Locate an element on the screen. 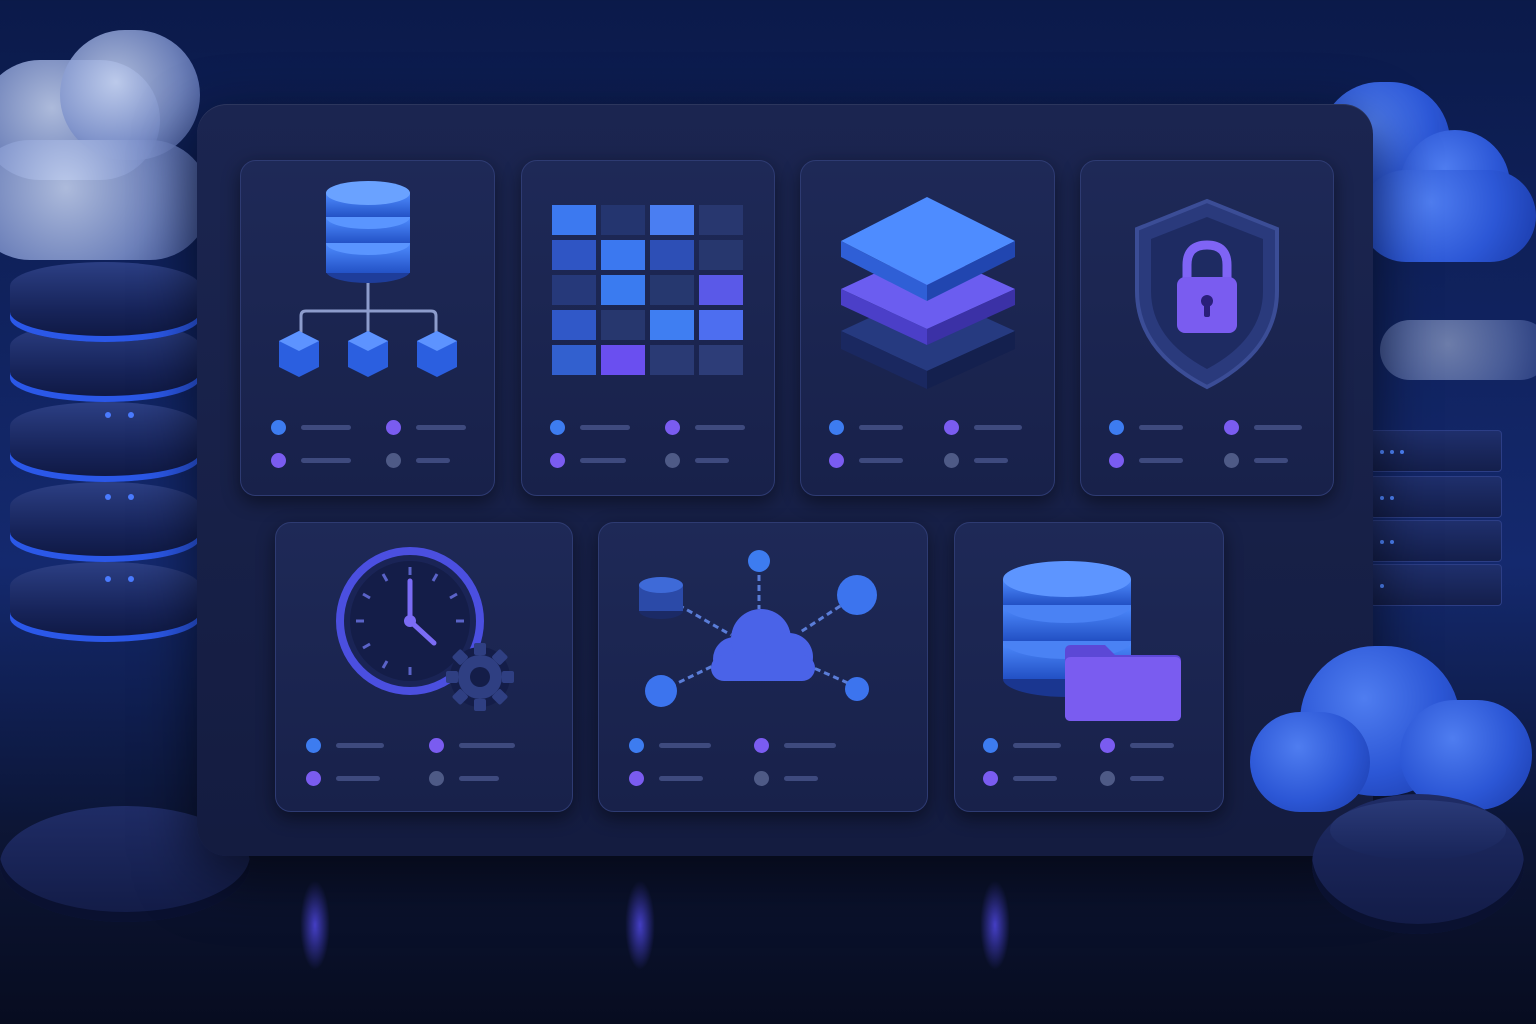 This screenshot has height=1024, width=1536. database-hierarchy-icon is located at coordinates (368, 279).